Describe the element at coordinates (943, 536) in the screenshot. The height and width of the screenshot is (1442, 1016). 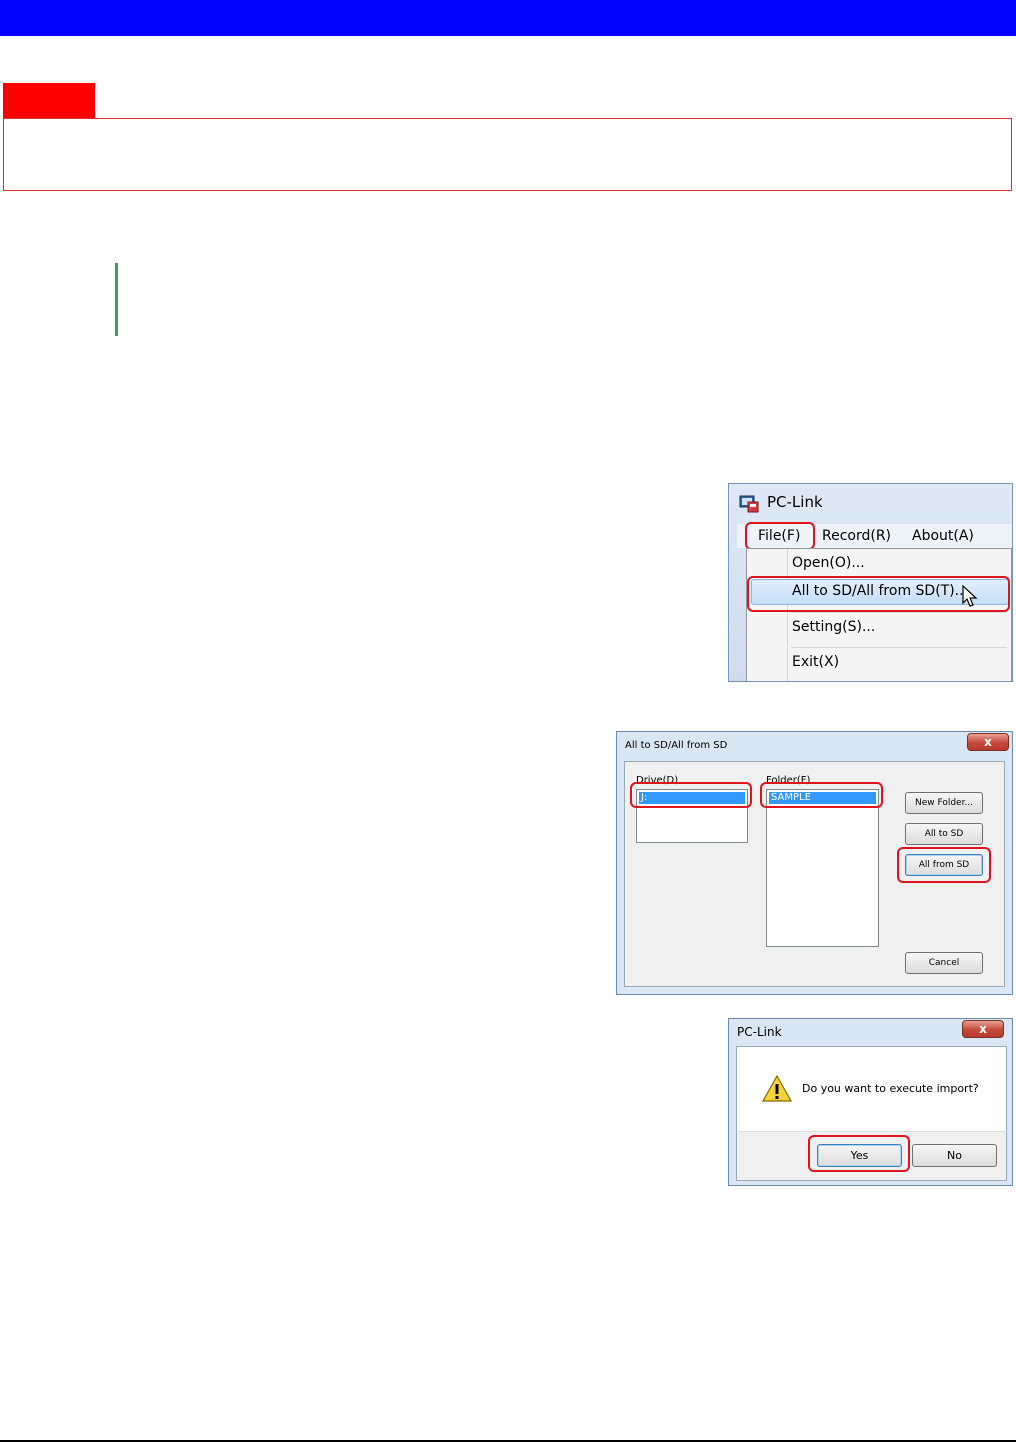
I see `menu-about: About(A)` at that location.